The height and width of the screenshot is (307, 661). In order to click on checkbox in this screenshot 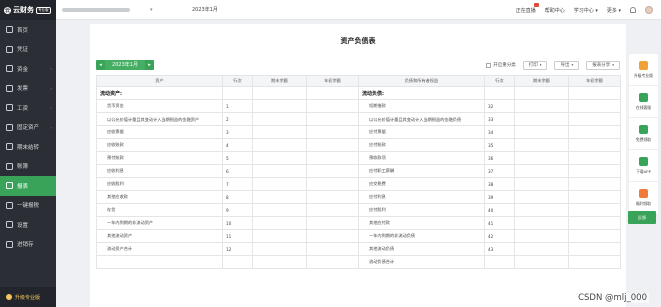, I will do `click(489, 65)`.